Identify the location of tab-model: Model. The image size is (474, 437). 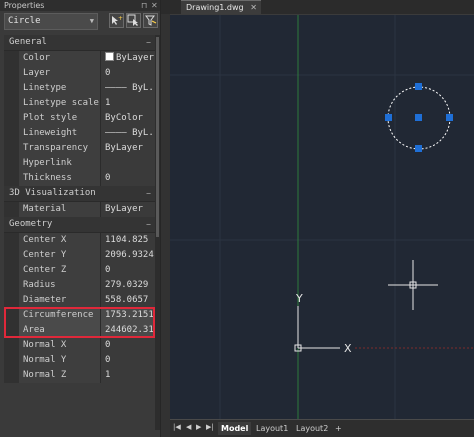
(235, 428).